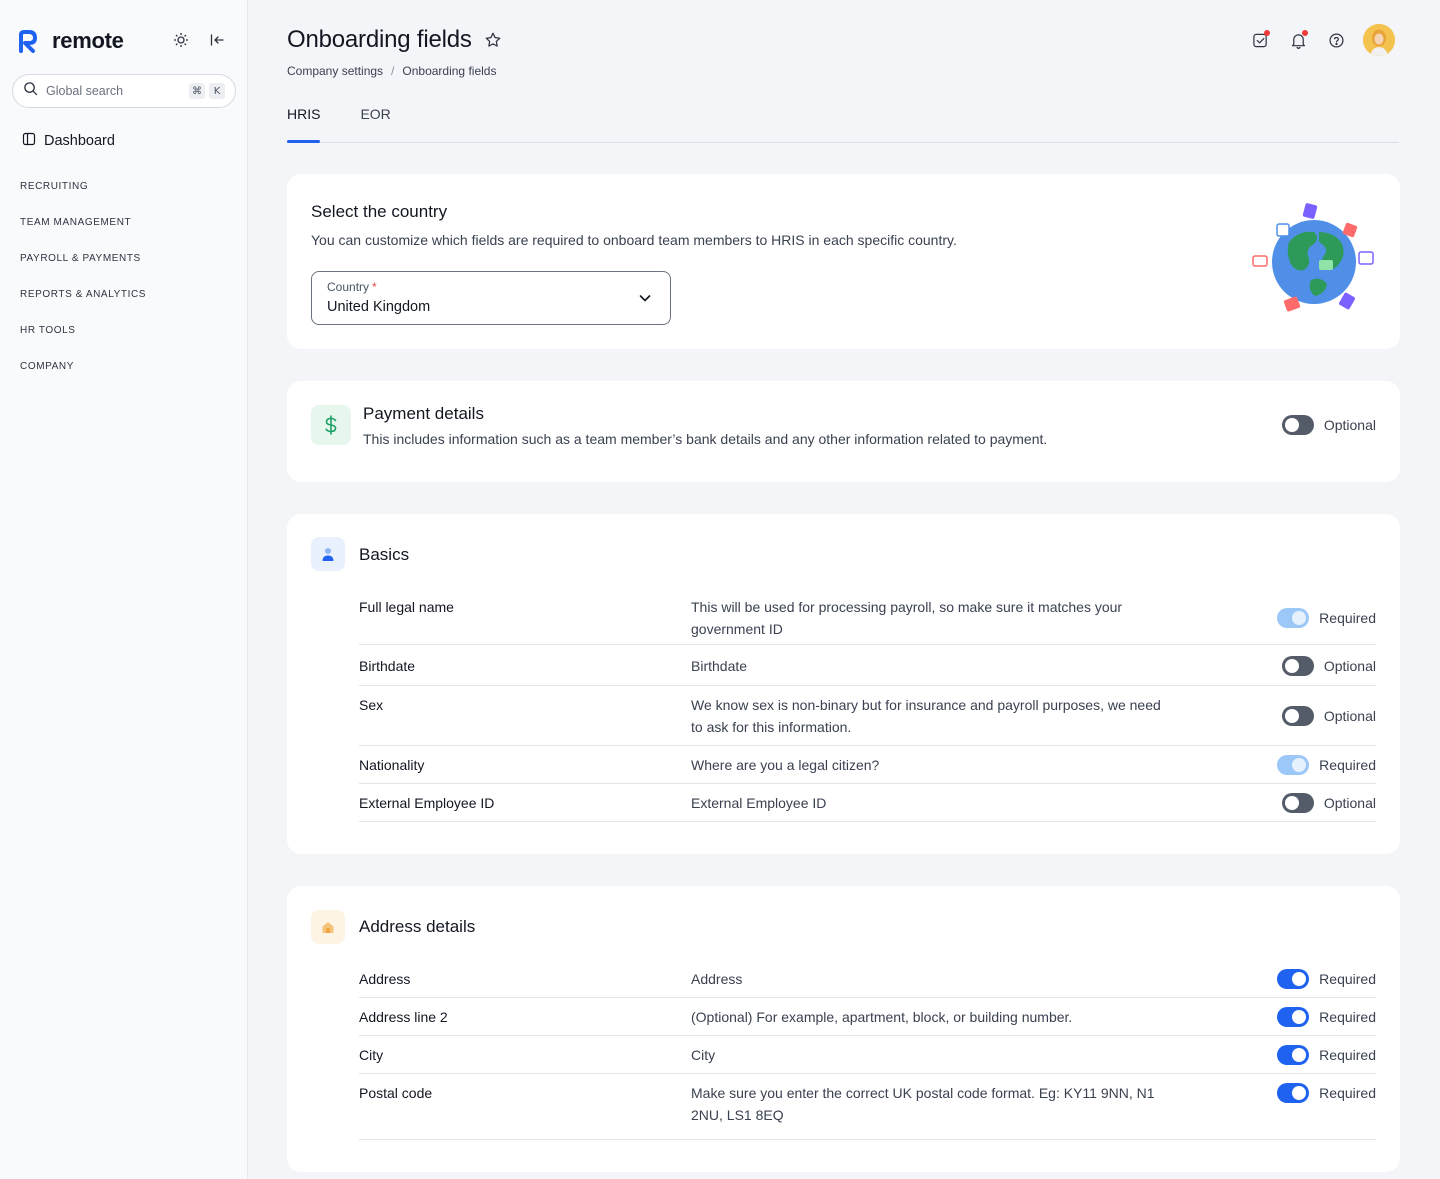 This screenshot has width=1440, height=1179. Describe the element at coordinates (85, 91) in the screenshot. I see `search-placeholder: Global search` at that location.